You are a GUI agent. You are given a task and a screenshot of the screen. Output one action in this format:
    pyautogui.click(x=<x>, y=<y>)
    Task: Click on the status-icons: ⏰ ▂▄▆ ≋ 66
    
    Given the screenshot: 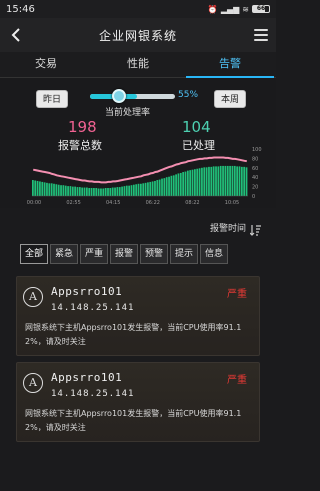 What is the action you would take?
    pyautogui.click(x=239, y=9)
    